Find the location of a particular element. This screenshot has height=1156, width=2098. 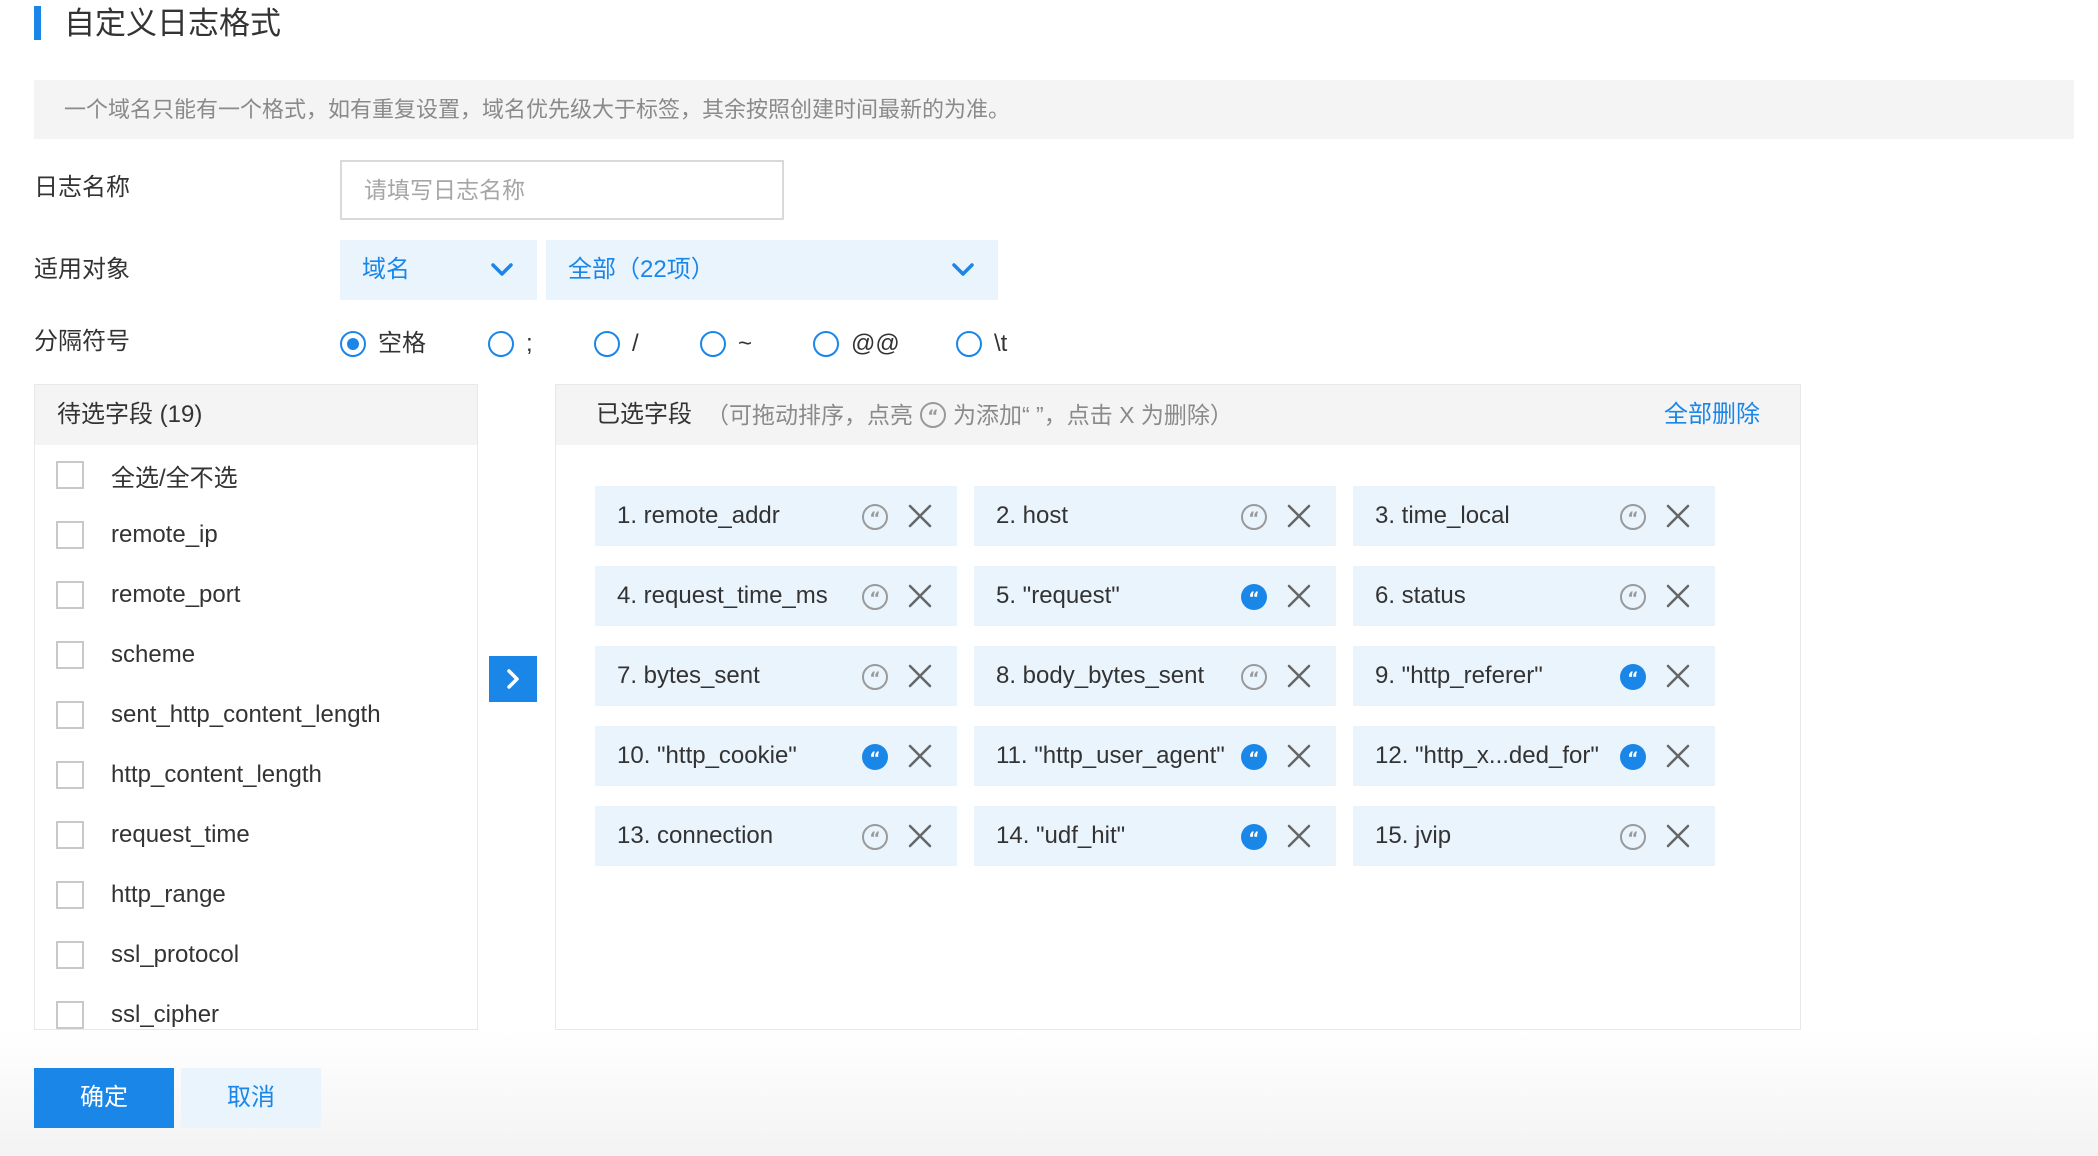

target-label: 适用对象 is located at coordinates (82, 269).